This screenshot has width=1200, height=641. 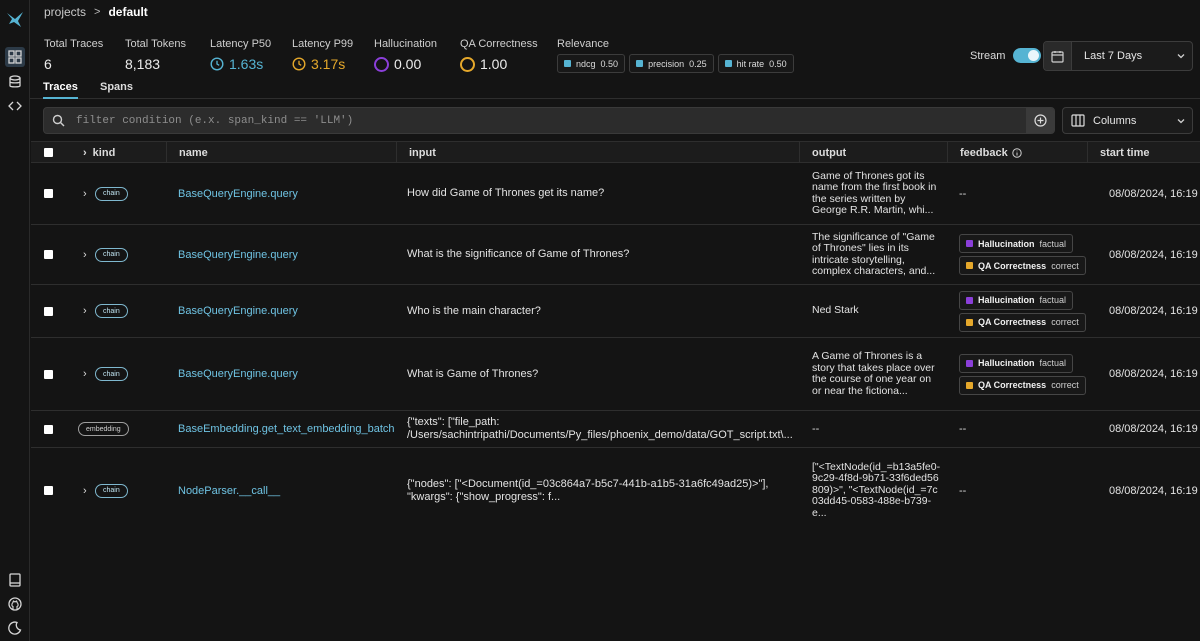 I want to click on columns-button: Columns, so click(x=1127, y=120).